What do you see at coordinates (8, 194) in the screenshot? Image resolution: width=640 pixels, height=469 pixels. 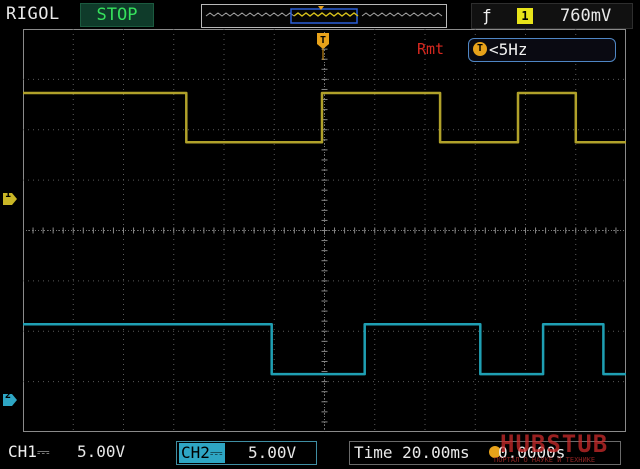 I see `ch1-marker-label: 1` at bounding box center [8, 194].